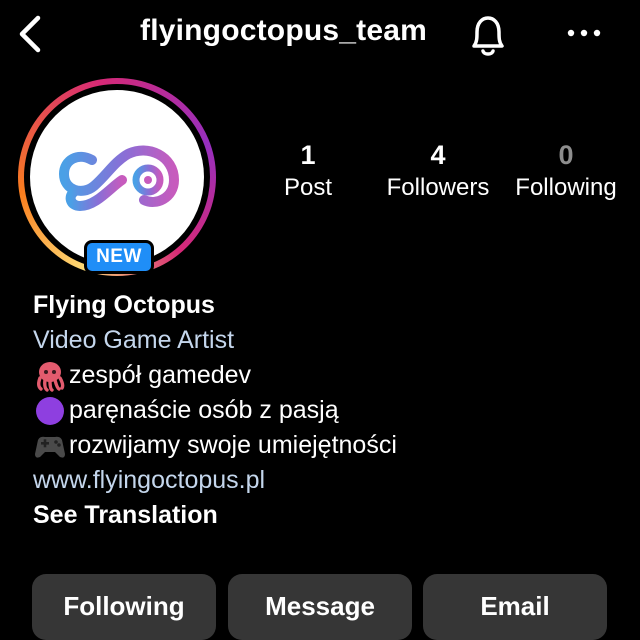 Image resolution: width=640 pixels, height=640 pixels. I want to click on game-controller-emoji-icon, so click(50, 447).